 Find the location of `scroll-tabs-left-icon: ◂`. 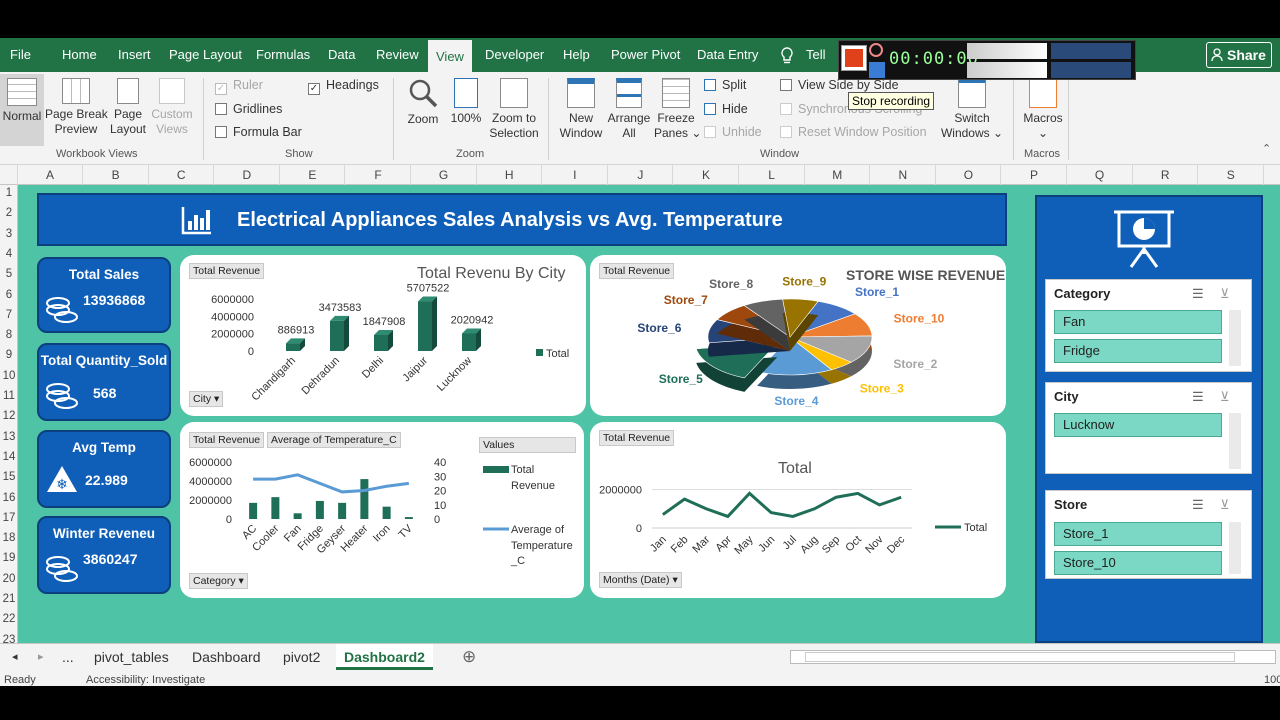

scroll-tabs-left-icon: ◂ is located at coordinates (15, 657).